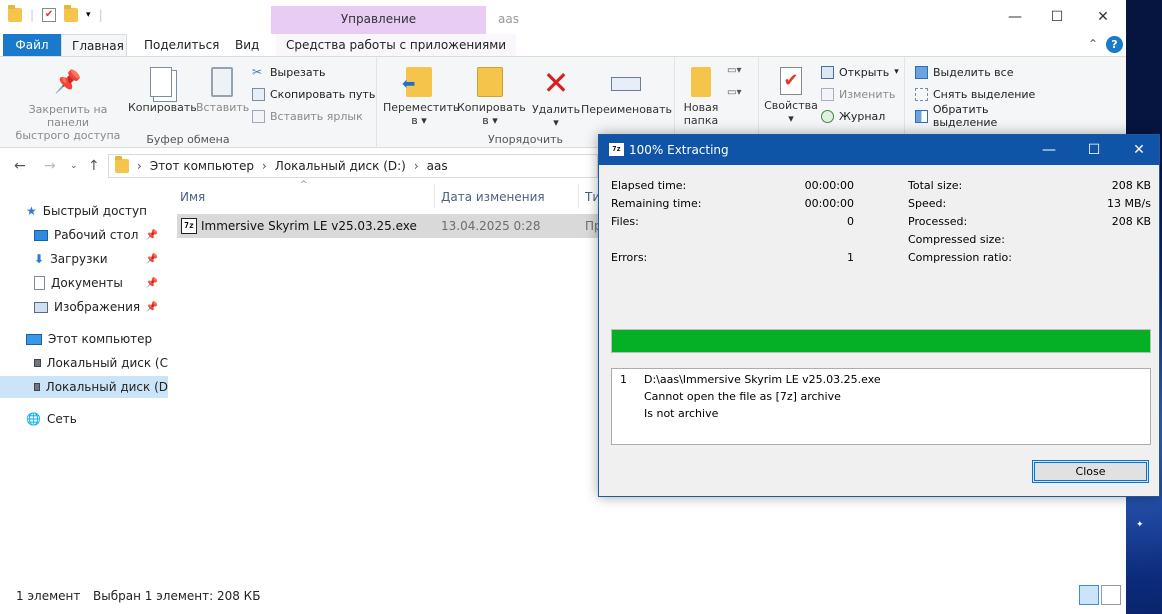 Image resolution: width=1162 pixels, height=614 pixels. Describe the element at coordinates (858, 94) in the screenshot. I see `edit-button: Изменить` at that location.